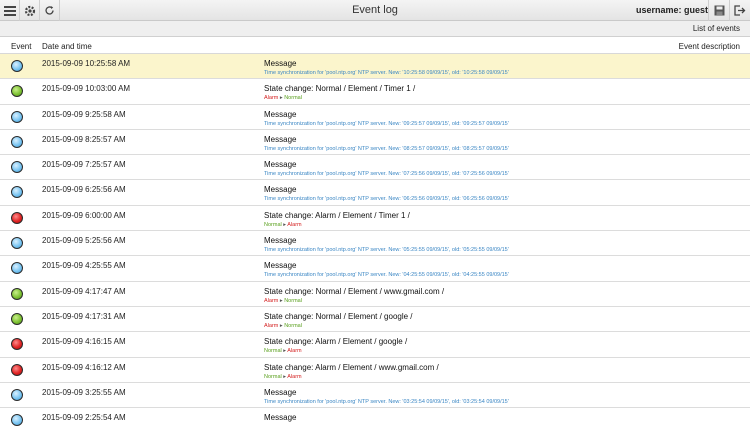  I want to click on event-datetime: 2015-09-09 4:16:12 AM, so click(84, 367).